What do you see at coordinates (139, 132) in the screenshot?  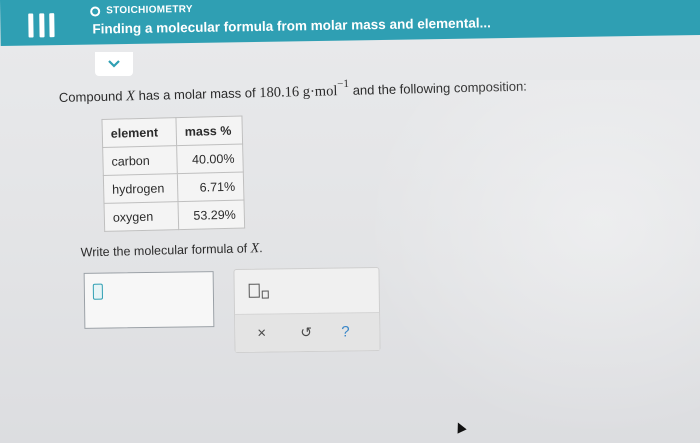 I see `header-element: element` at bounding box center [139, 132].